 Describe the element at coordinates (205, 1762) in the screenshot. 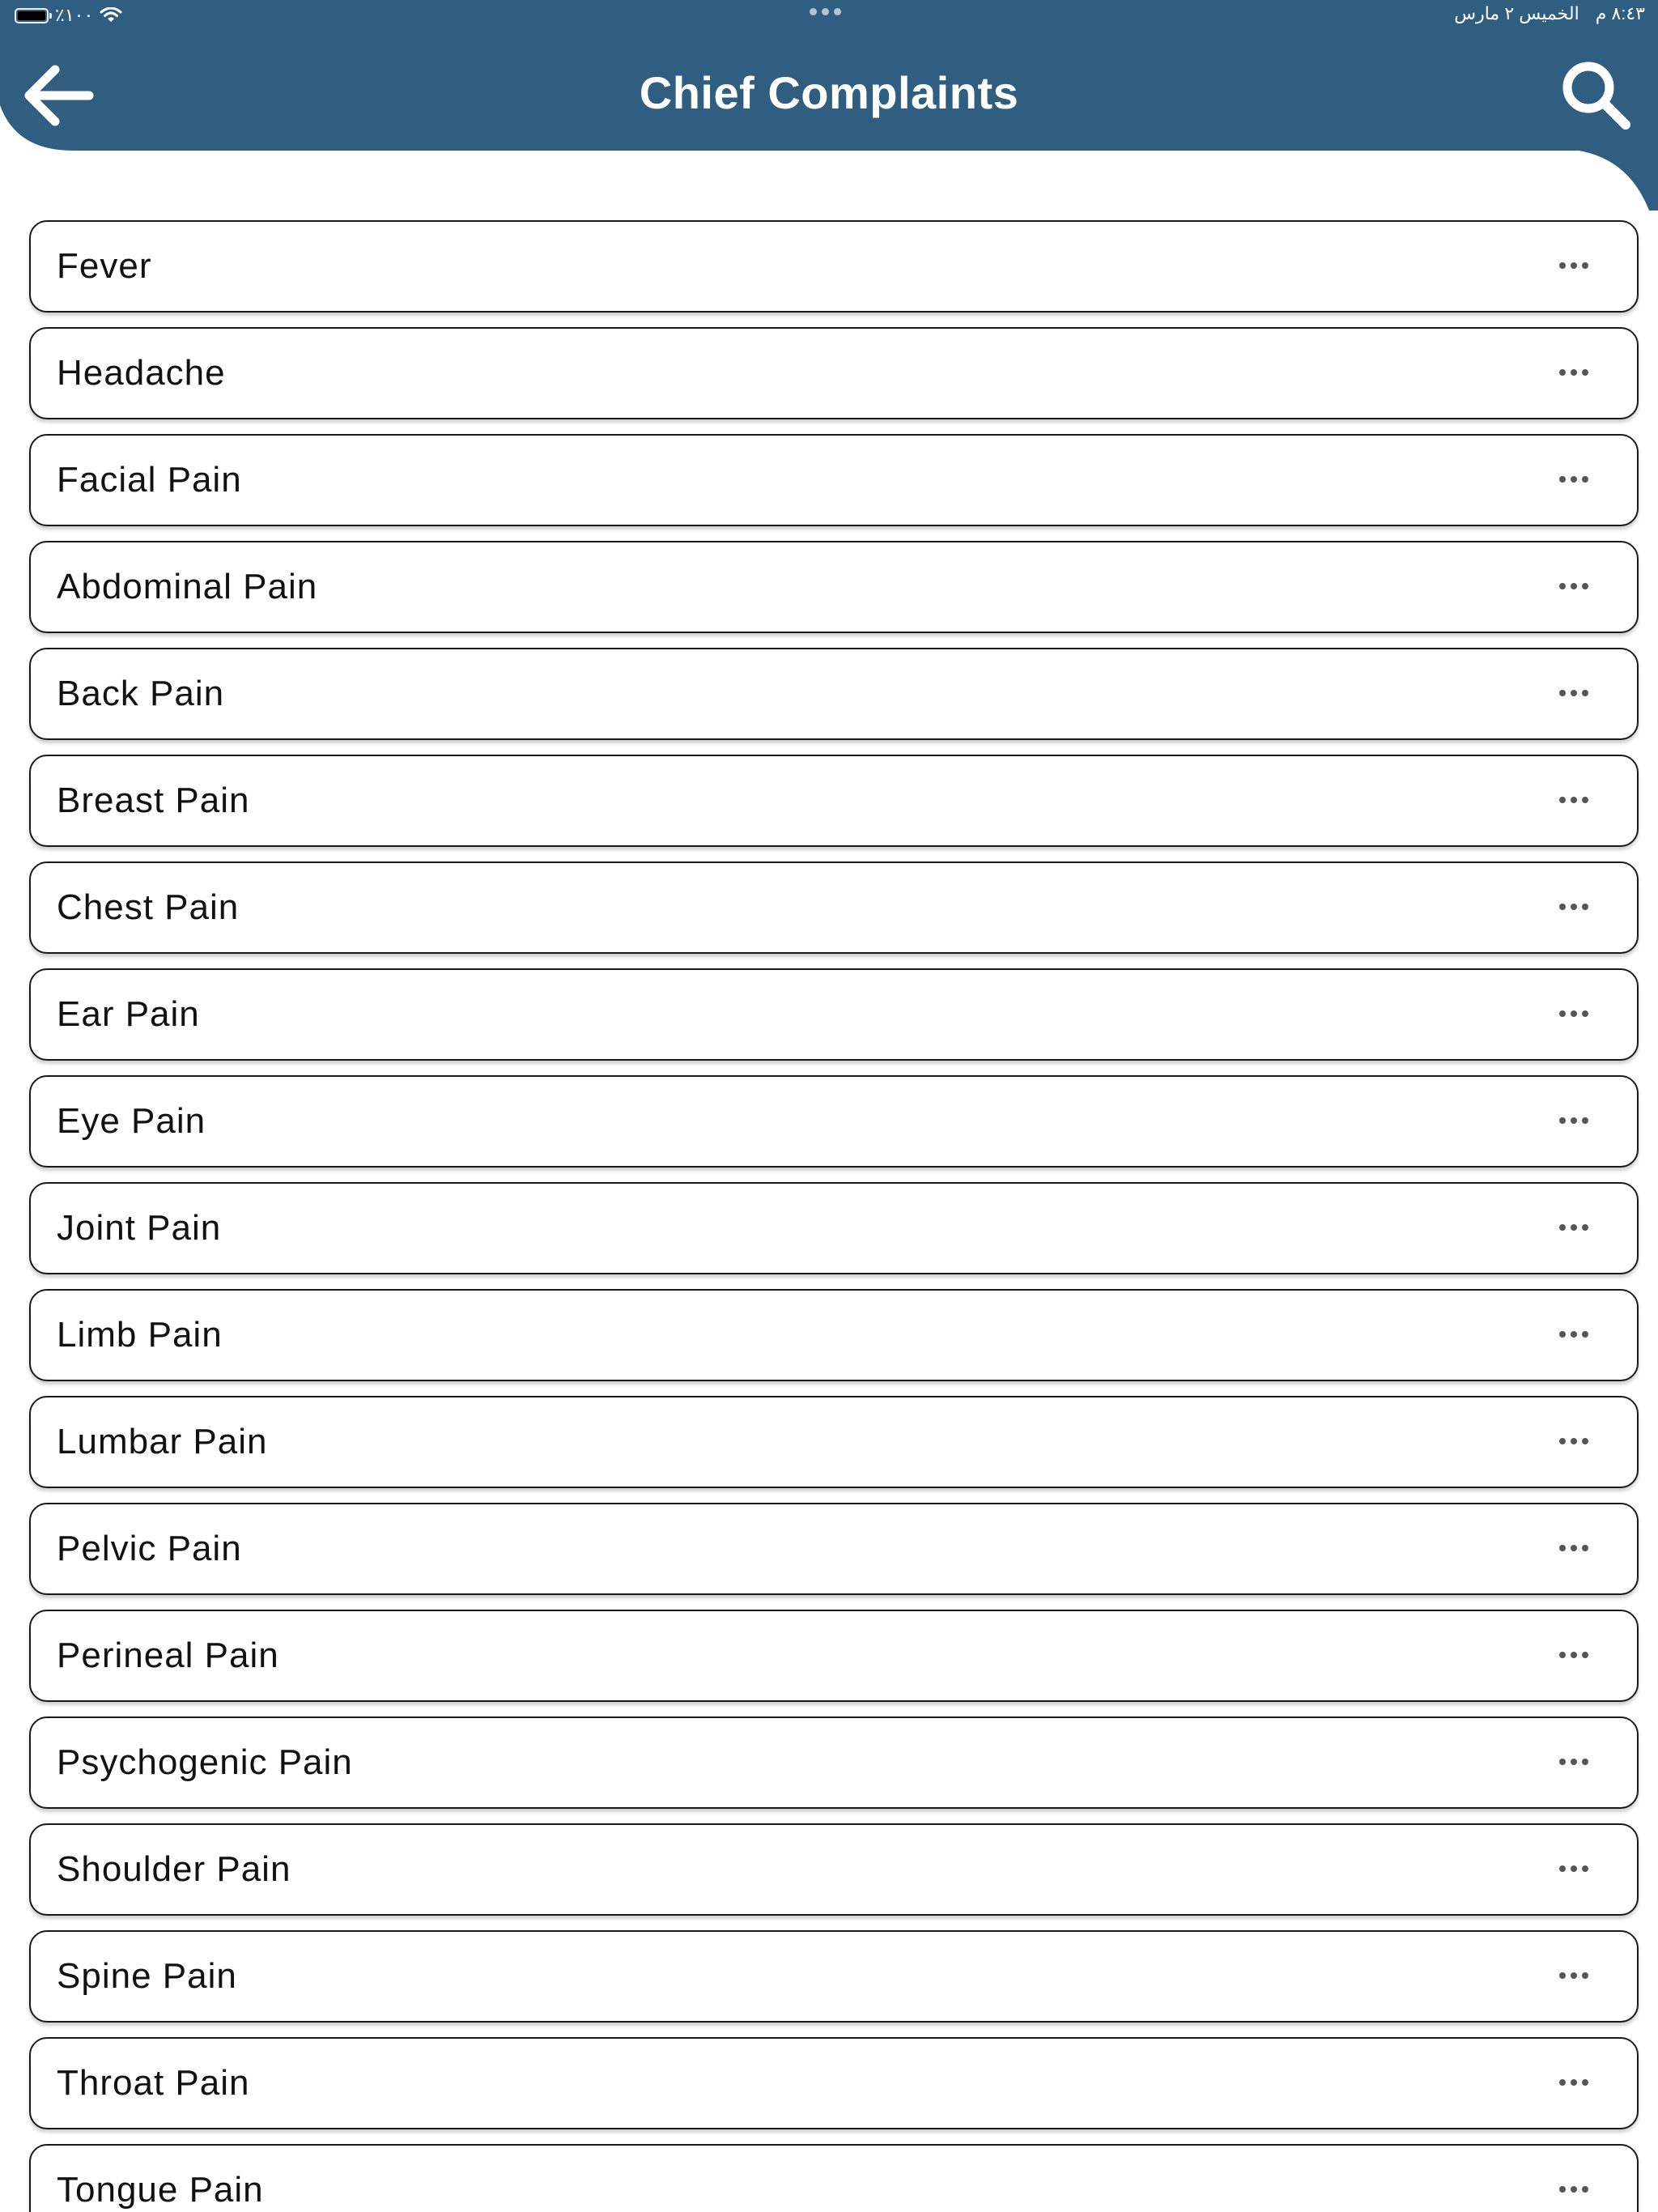

I see `complaint-label: Psychogenic Pain` at that location.